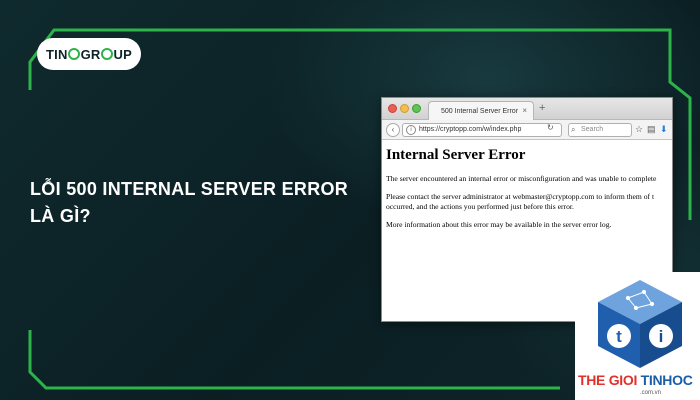 This screenshot has width=700, height=400. What do you see at coordinates (609, 380) in the screenshot?
I see `wordmark-red: THE GIOI` at bounding box center [609, 380].